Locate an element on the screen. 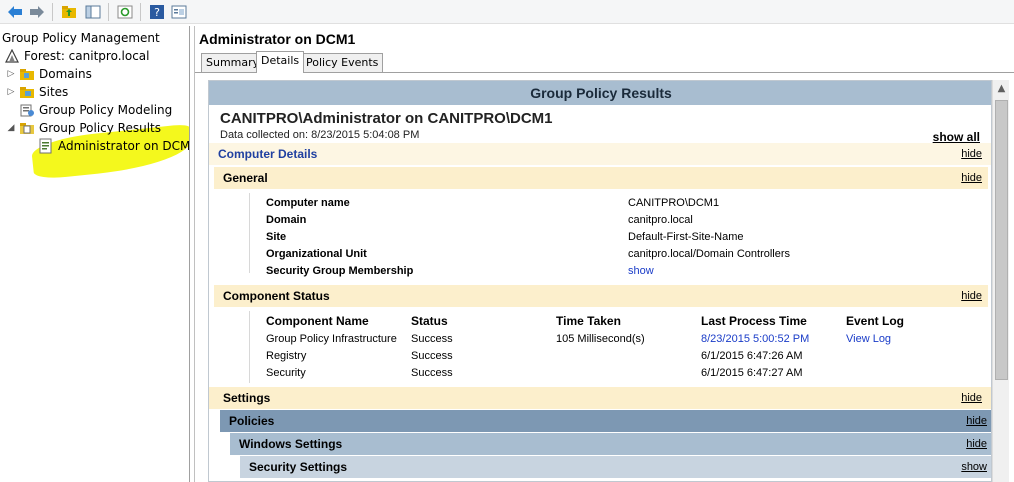 The height and width of the screenshot is (482, 1014). last-process-time: 6/1/2015 6:47:26 AM is located at coordinates (752, 356).